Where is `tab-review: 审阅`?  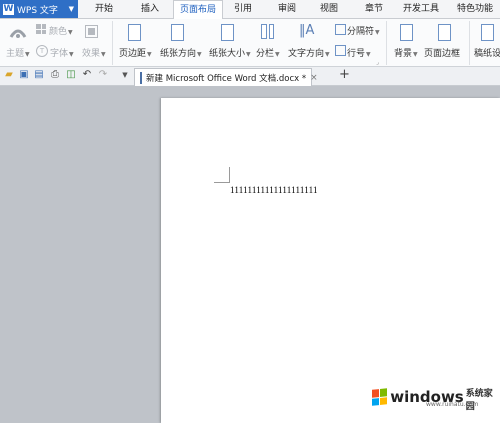 tab-review: 审阅 is located at coordinates (287, 9).